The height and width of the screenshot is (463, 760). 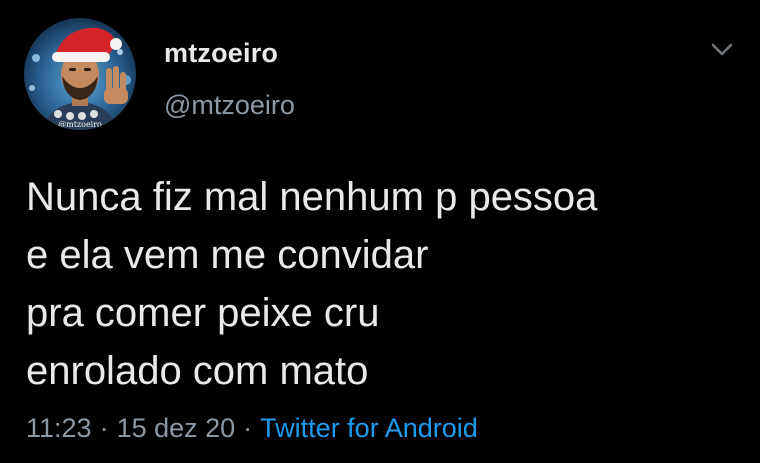 What do you see at coordinates (59, 428) in the screenshot?
I see `tweet-time: 11:23` at bounding box center [59, 428].